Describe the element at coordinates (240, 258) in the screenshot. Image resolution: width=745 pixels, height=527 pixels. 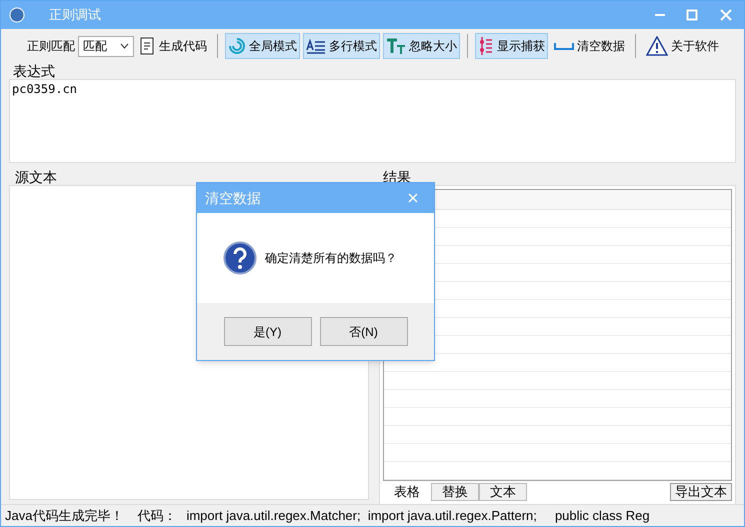
I see `question-icon` at that location.